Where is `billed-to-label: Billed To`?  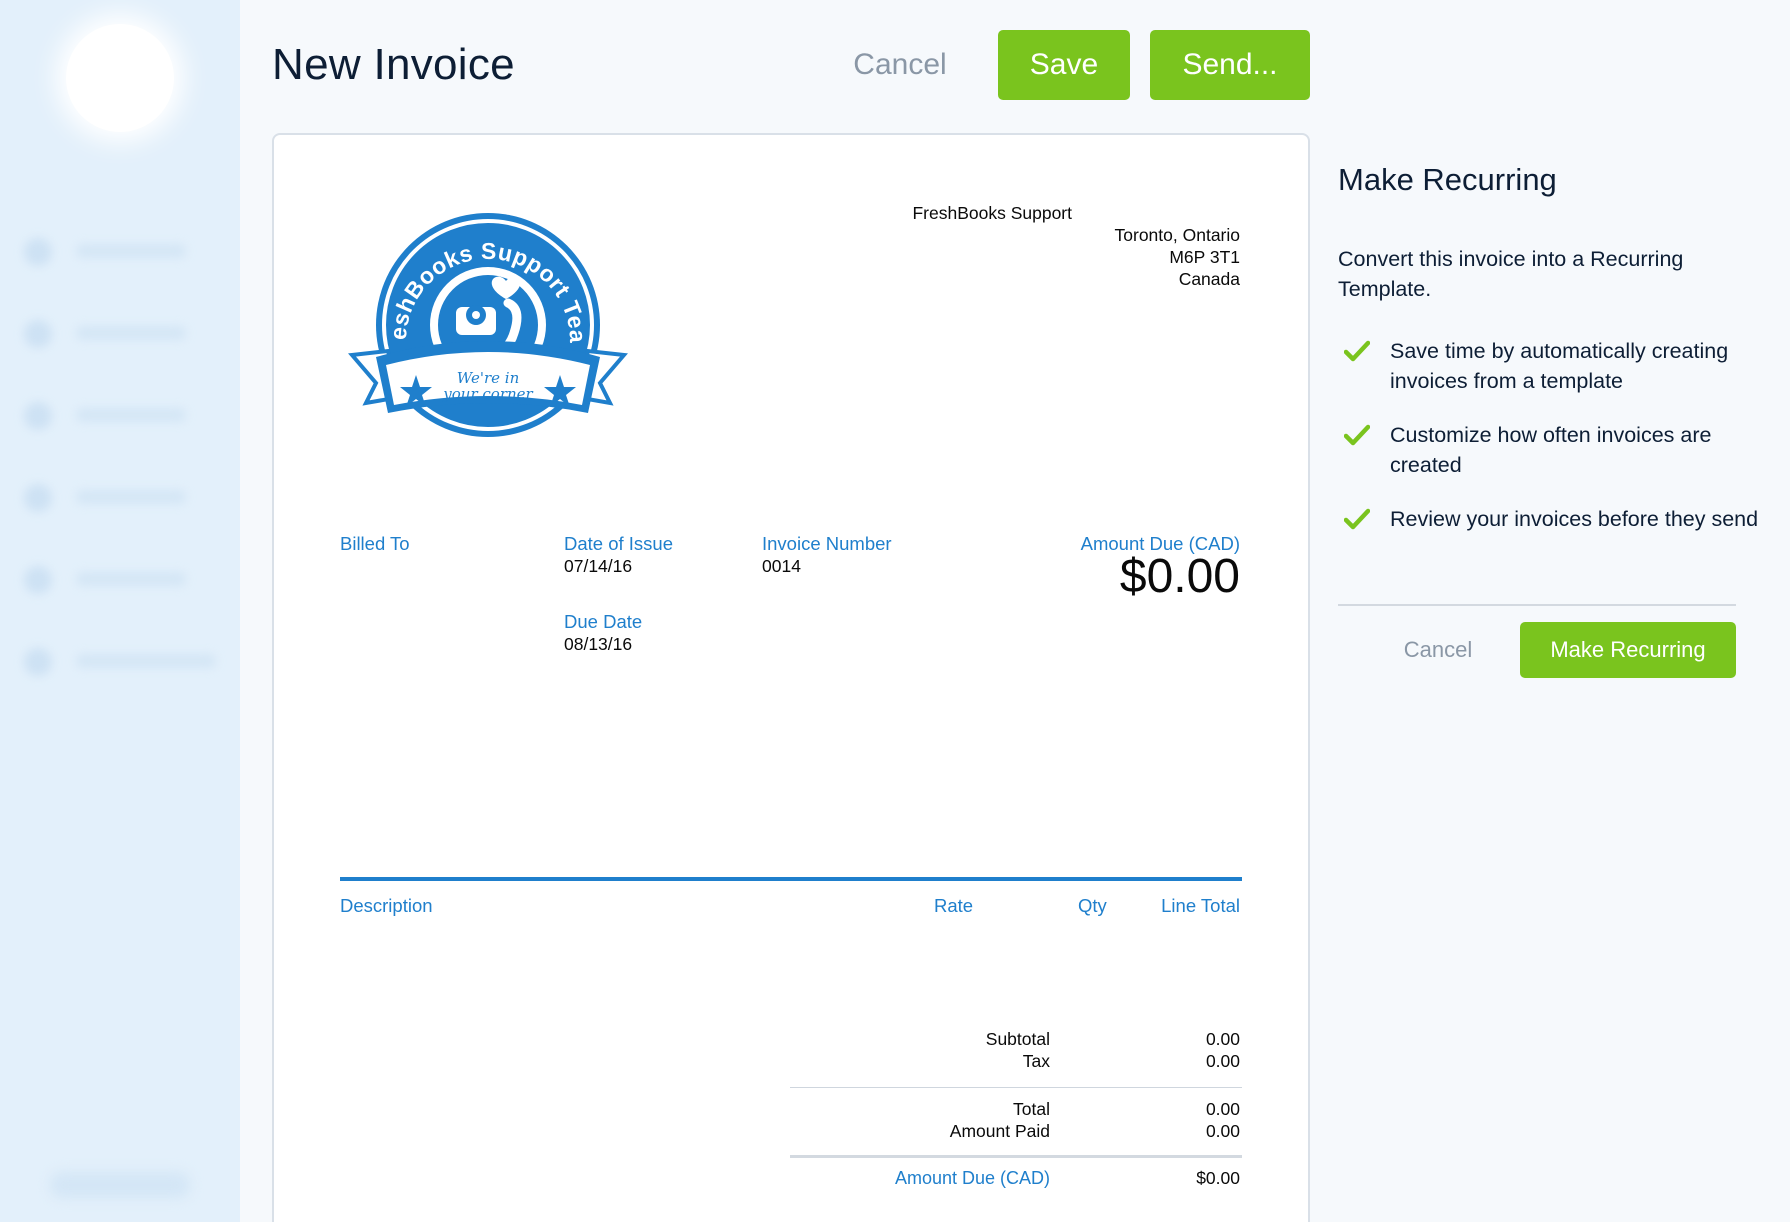 billed-to-label: Billed To is located at coordinates (375, 544).